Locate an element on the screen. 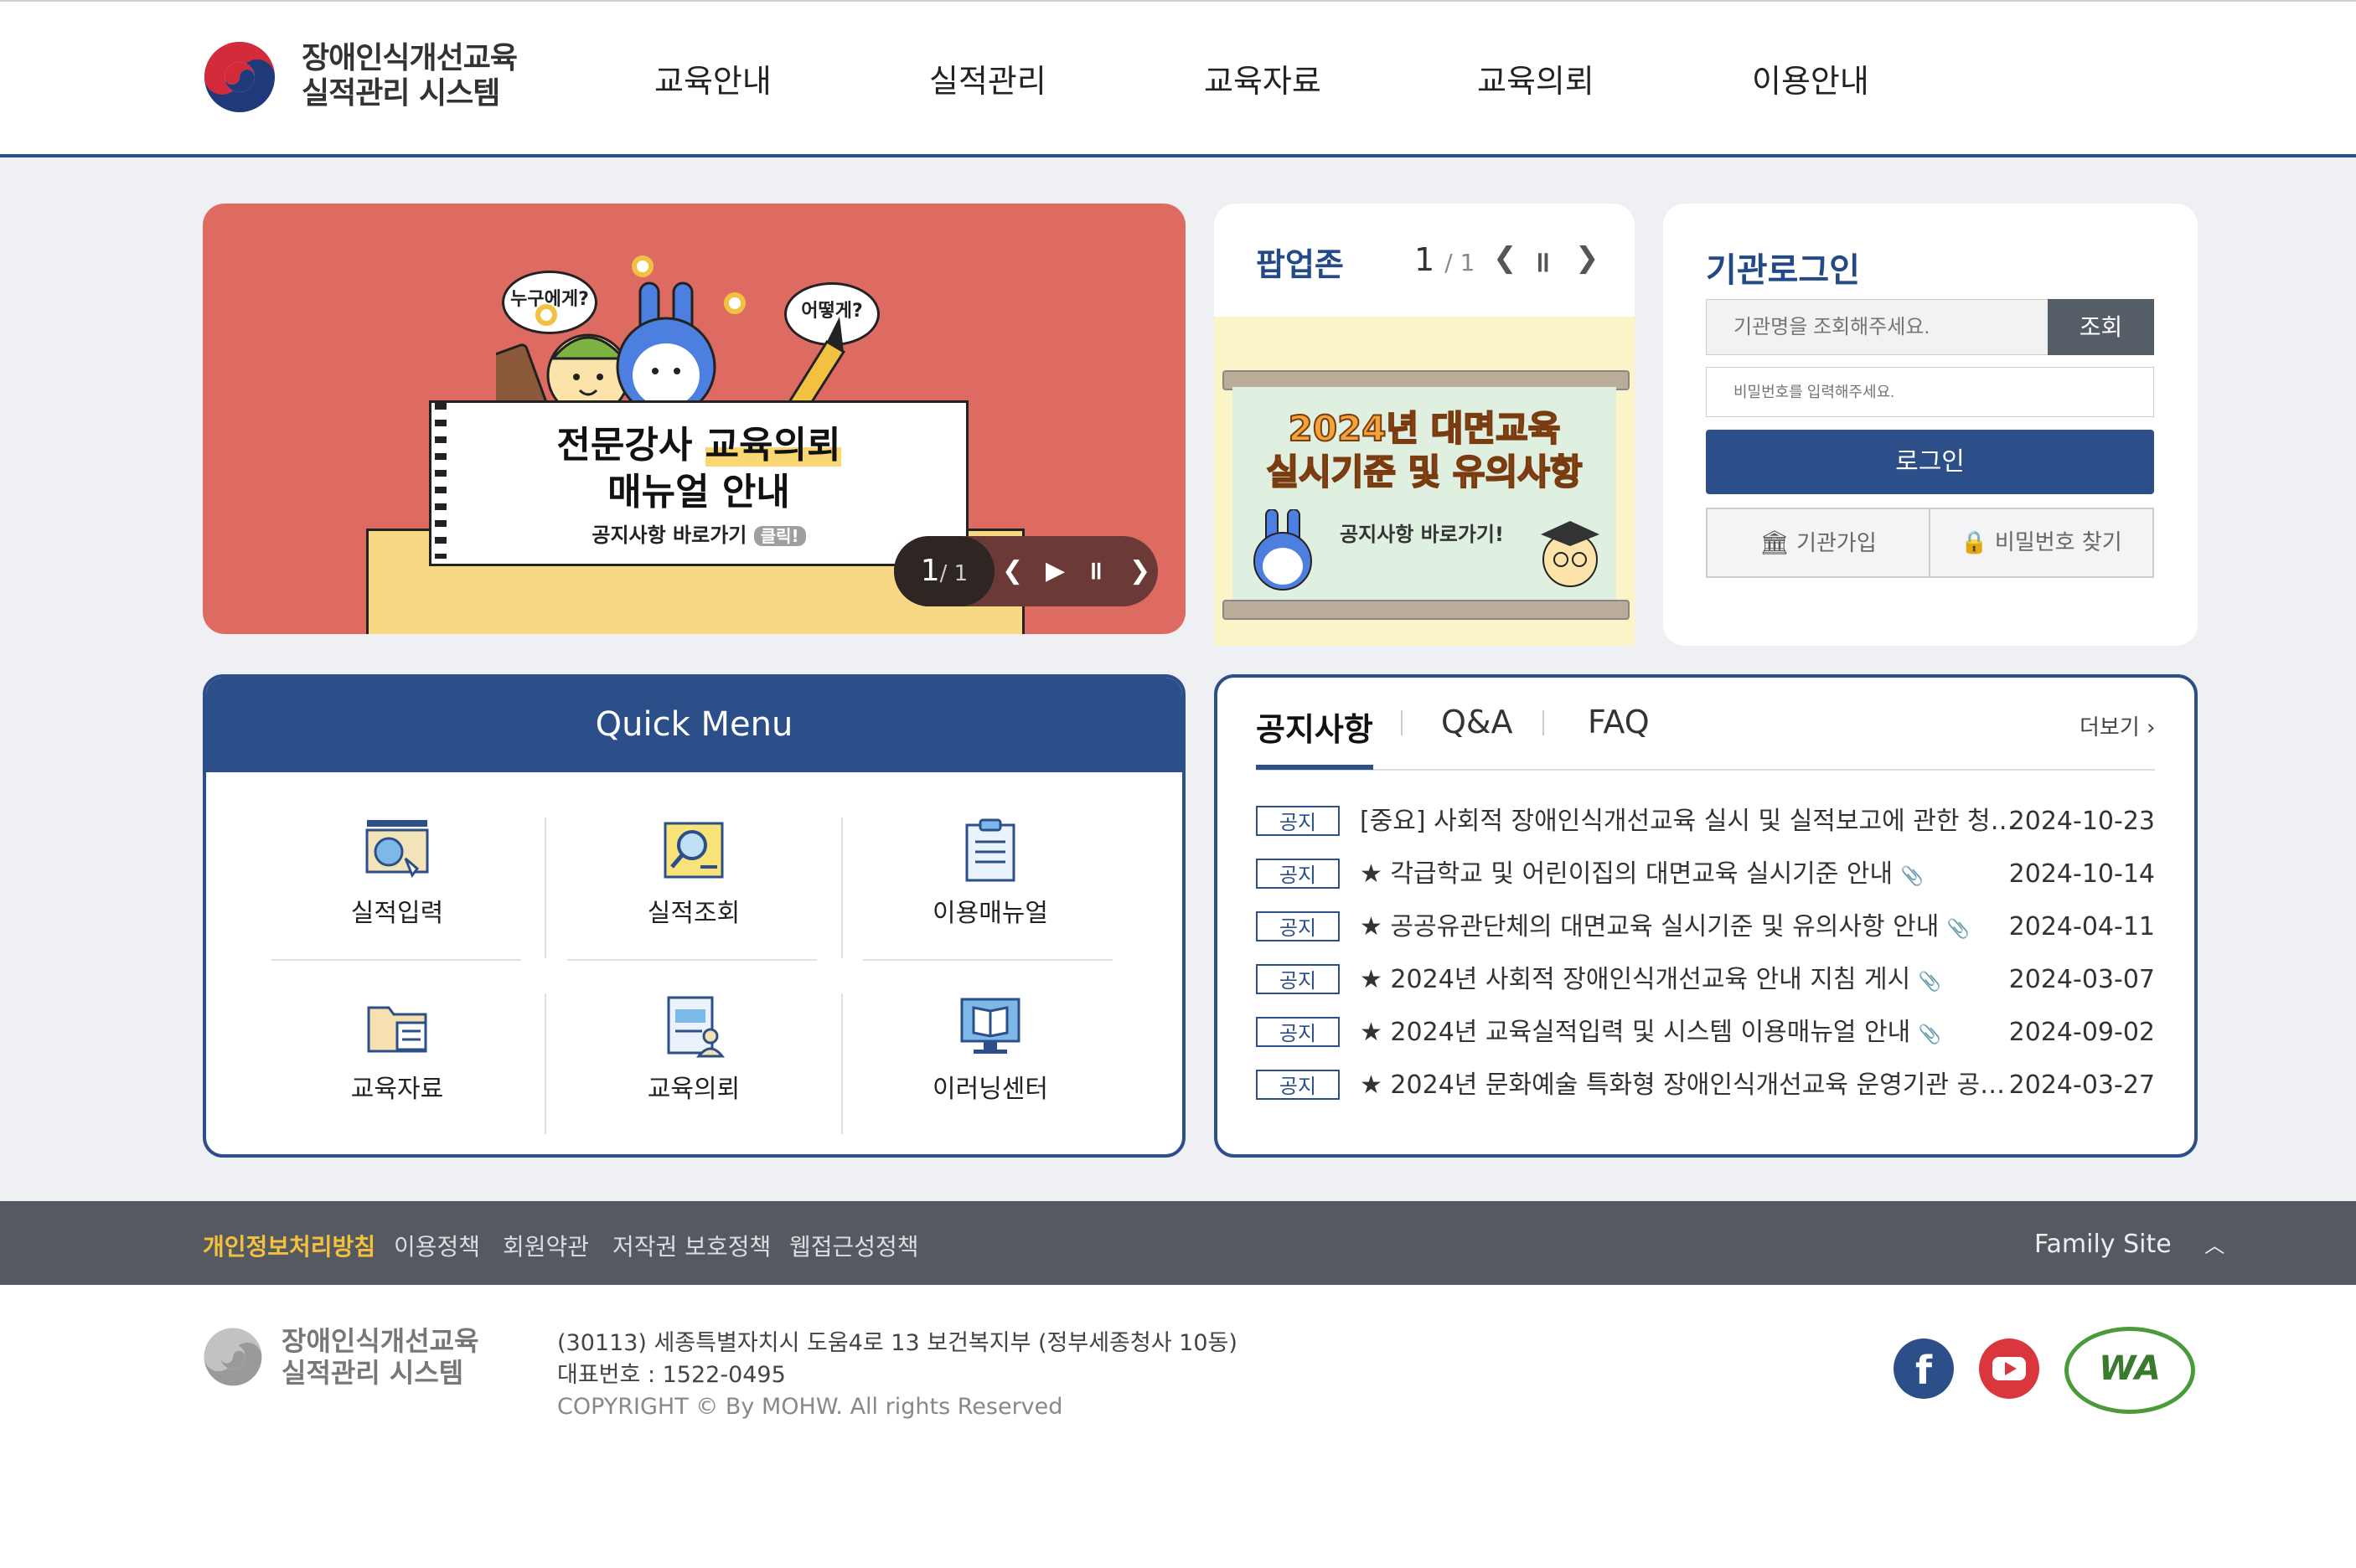 This screenshot has height=1568, width=2356. popup-prev-icon: ❮ is located at coordinates (1505, 258).